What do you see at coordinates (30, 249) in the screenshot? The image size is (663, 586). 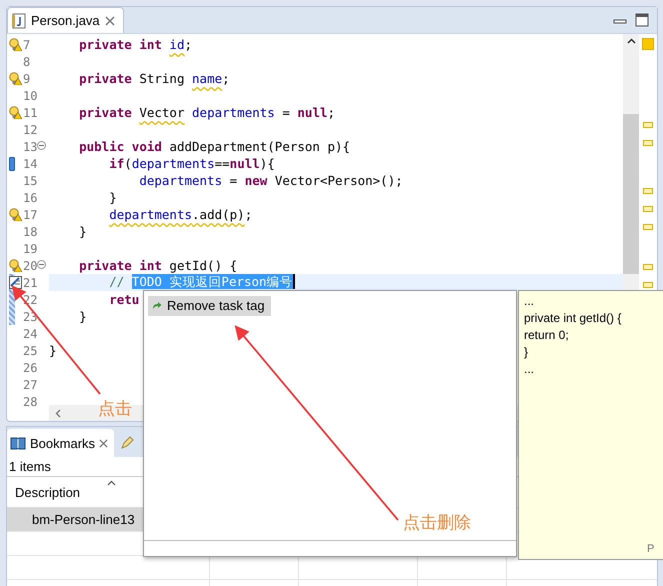 I see `line-number: 19` at bounding box center [30, 249].